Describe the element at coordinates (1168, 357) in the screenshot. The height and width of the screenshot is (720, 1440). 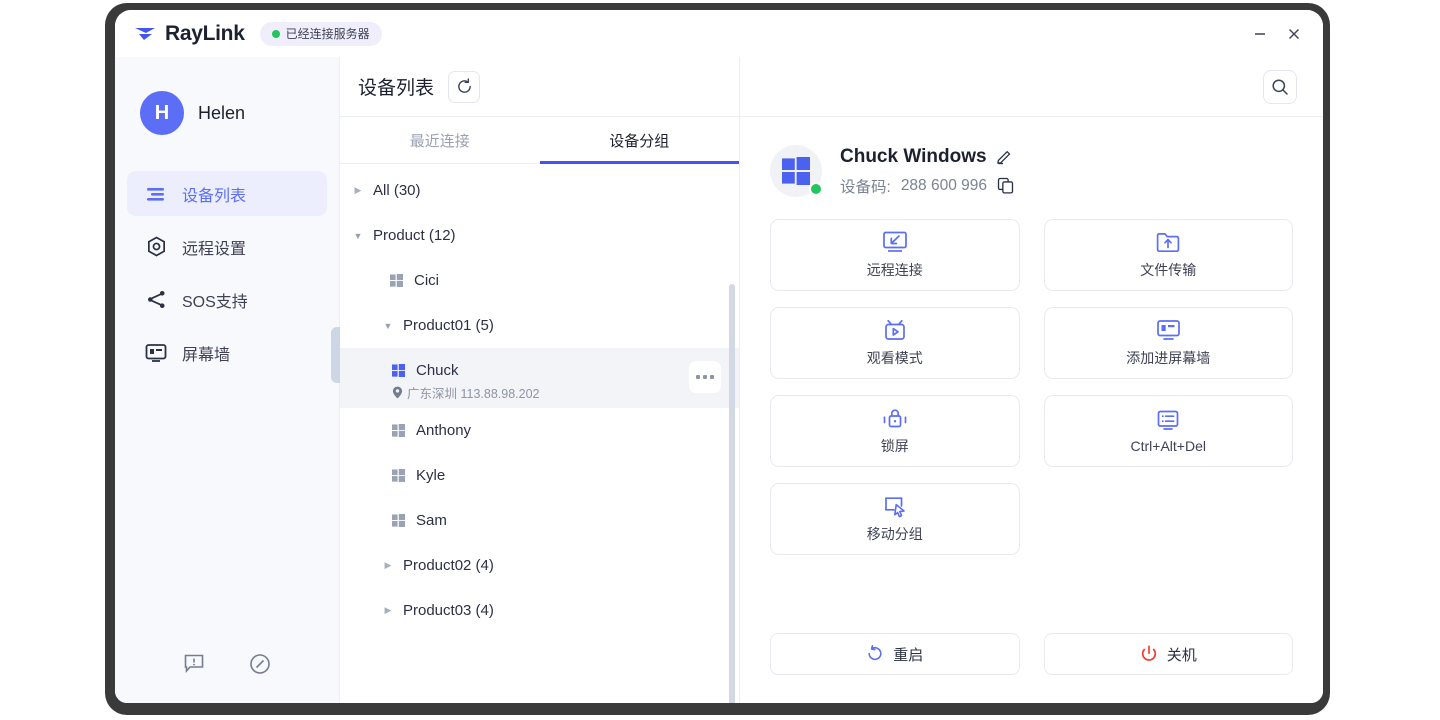
I see `action-label: 添加进屏幕墙` at that location.